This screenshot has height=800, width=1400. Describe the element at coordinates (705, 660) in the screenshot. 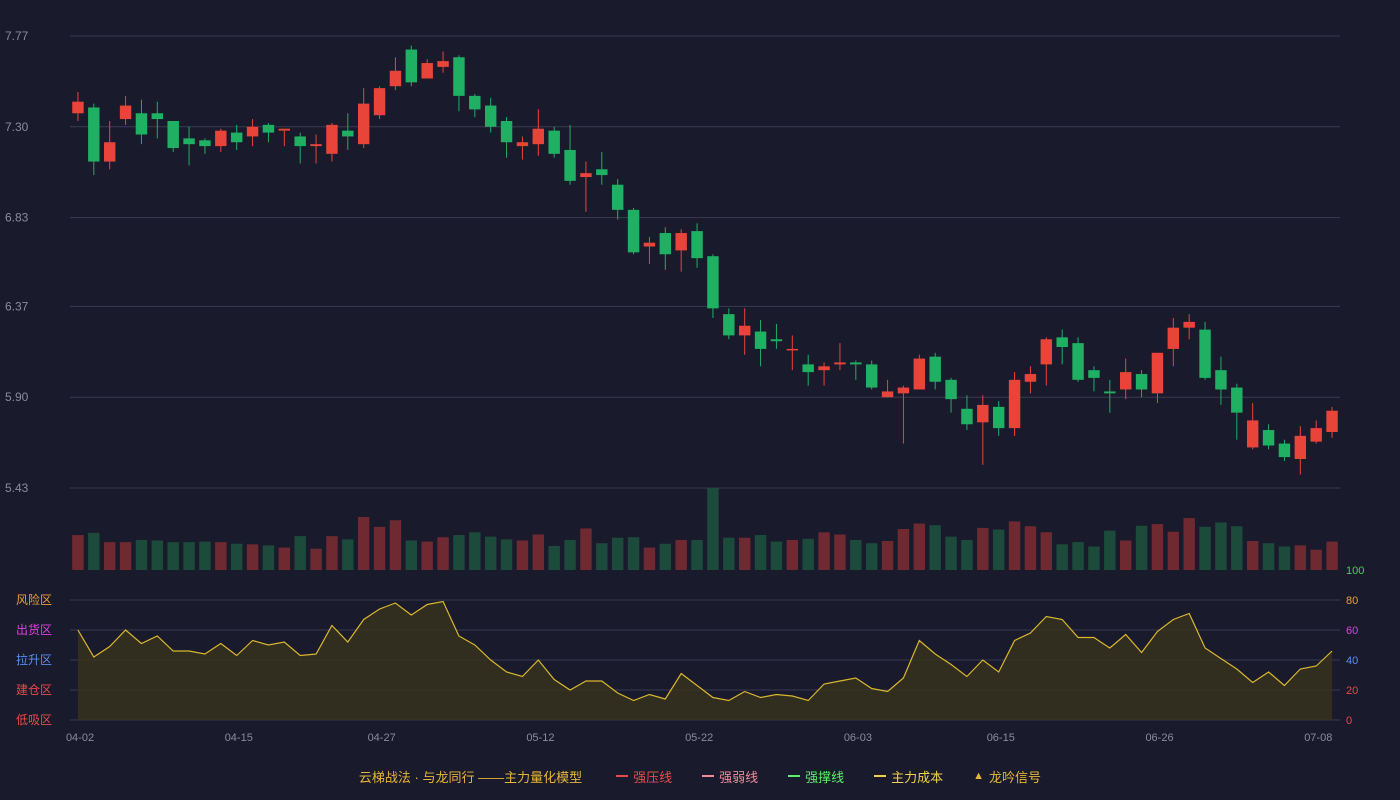

I see `oscillator-area` at that location.